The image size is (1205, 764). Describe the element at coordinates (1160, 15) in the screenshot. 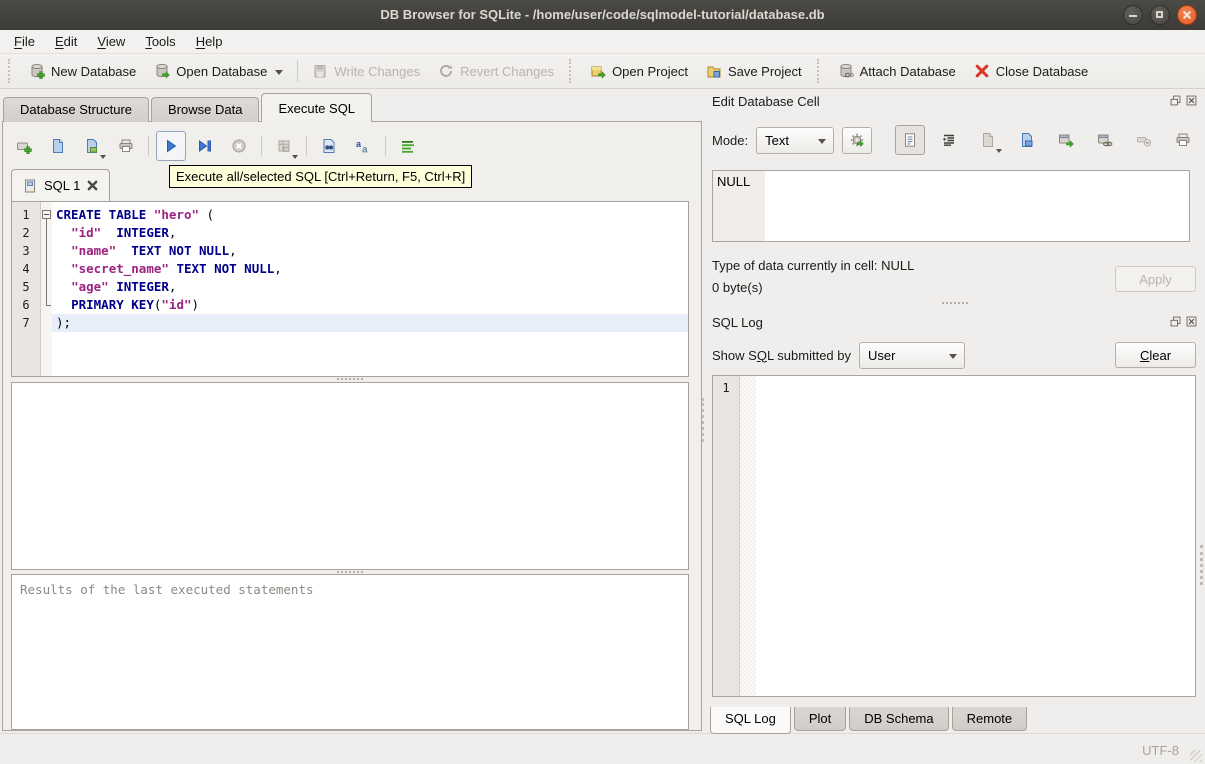

I see `maximize-icon` at that location.